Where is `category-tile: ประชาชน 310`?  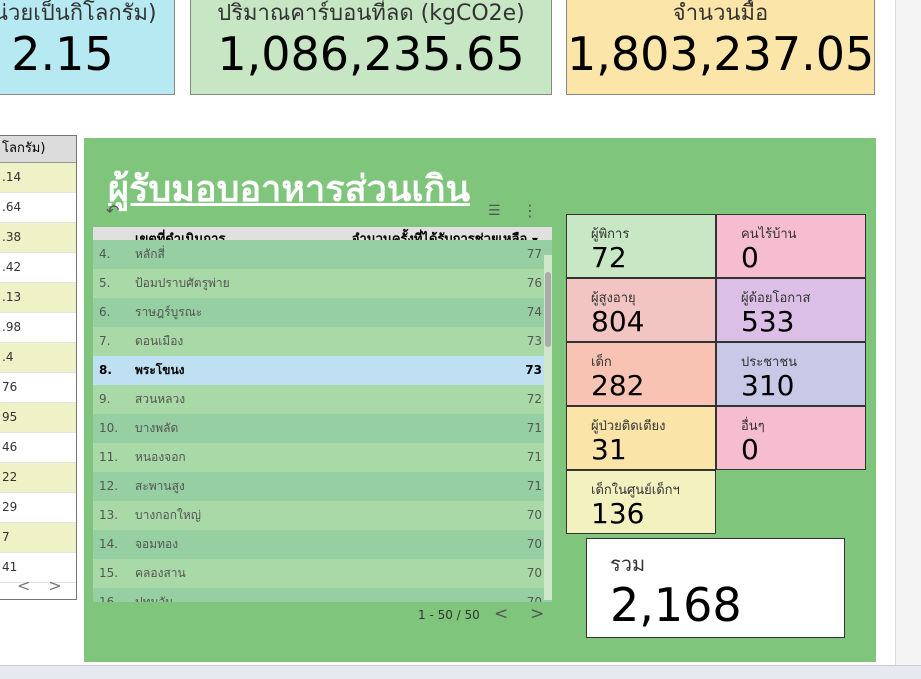 category-tile: ประชาชน 310 is located at coordinates (791, 374).